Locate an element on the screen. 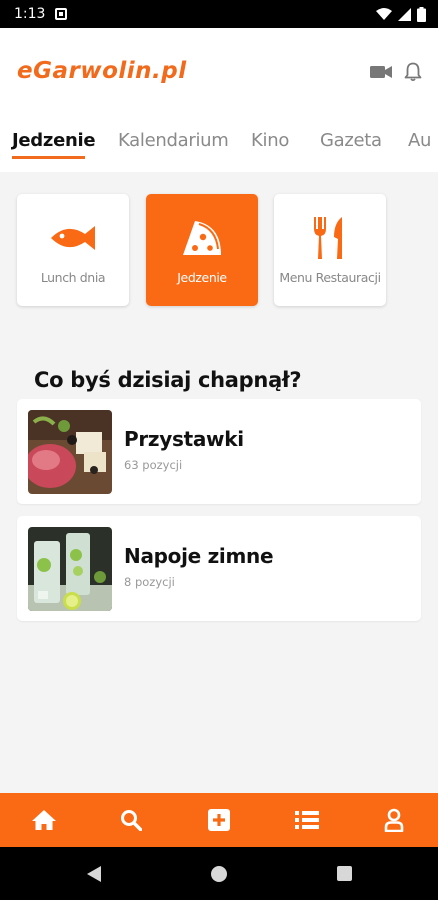  wifi-icon is located at coordinates (384, 13).